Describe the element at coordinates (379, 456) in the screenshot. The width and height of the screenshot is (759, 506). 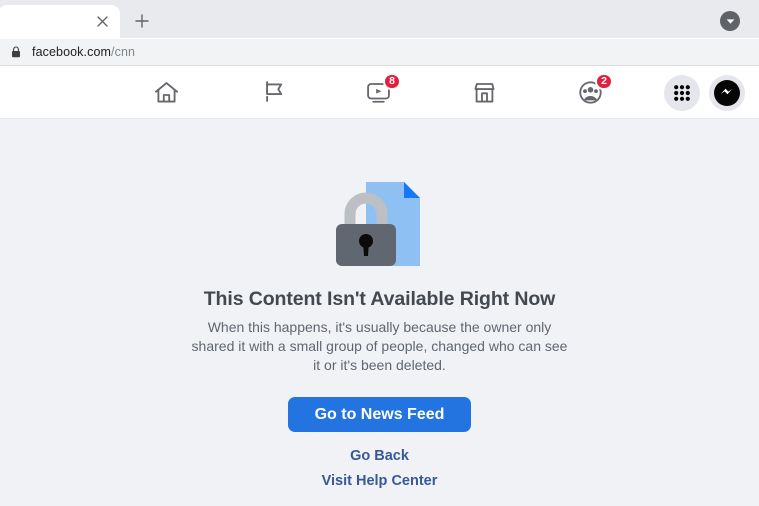
I see `go-back-link: Go Back` at that location.